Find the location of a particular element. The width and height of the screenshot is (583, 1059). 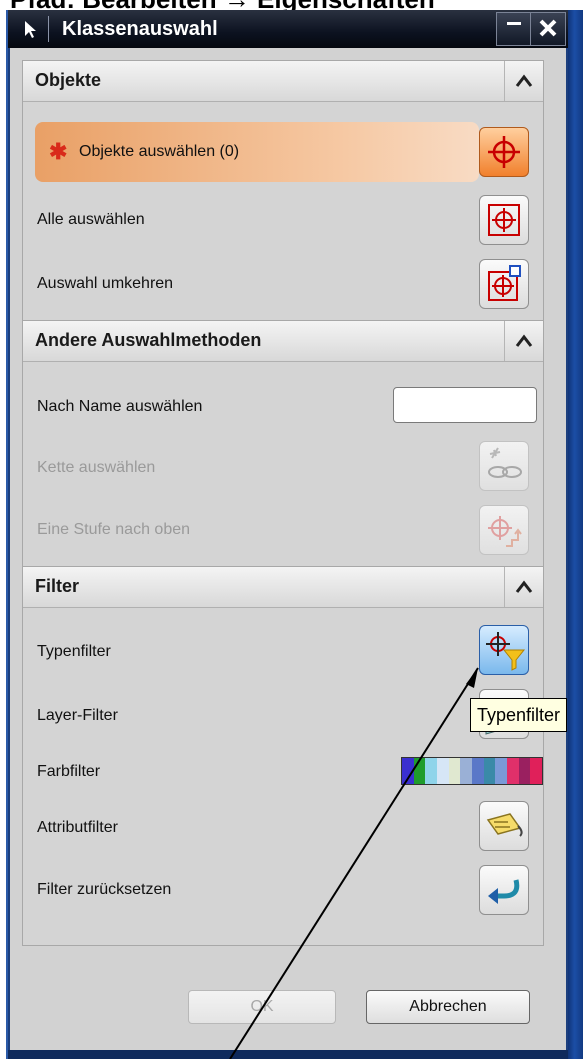

level-up-button is located at coordinates (504, 530).